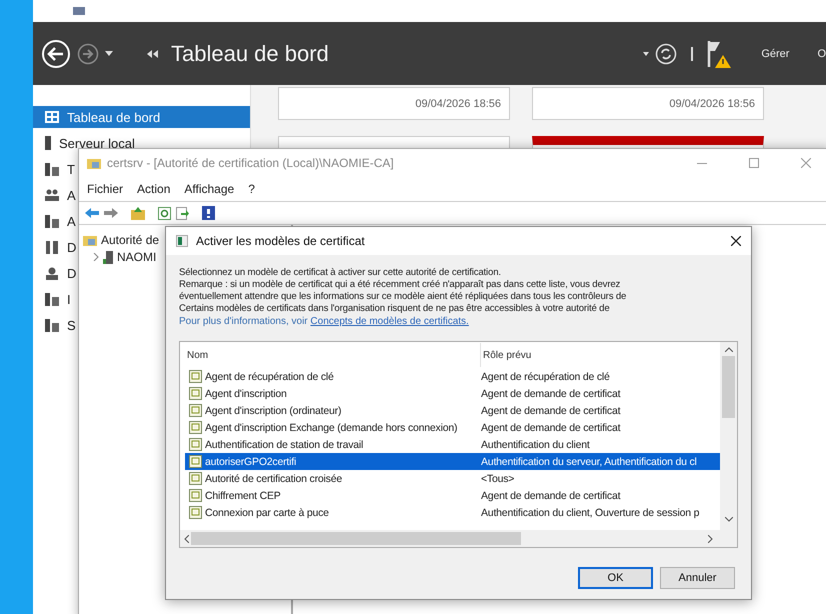  What do you see at coordinates (52, 273) in the screenshot?
I see `user-icon` at bounding box center [52, 273].